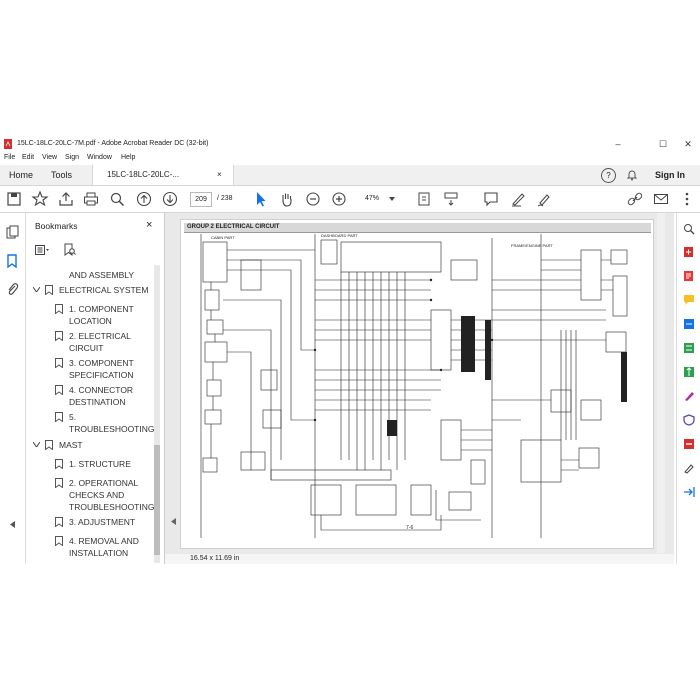 Image resolution: width=700 pixels, height=700 pixels. Describe the element at coordinates (104, 541) in the screenshot. I see `bookmark-item-removal: 4. REMOVAL AND` at that location.